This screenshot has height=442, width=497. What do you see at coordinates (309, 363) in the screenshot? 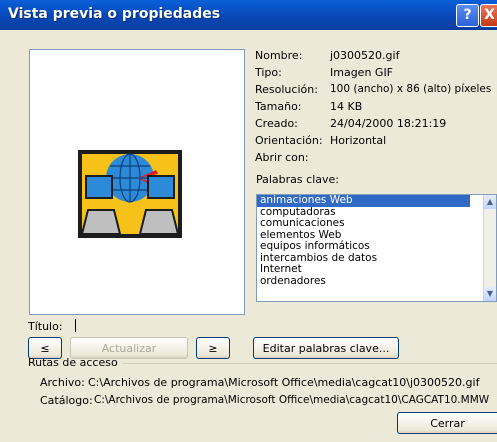
I see `paths-separator` at bounding box center [309, 363].